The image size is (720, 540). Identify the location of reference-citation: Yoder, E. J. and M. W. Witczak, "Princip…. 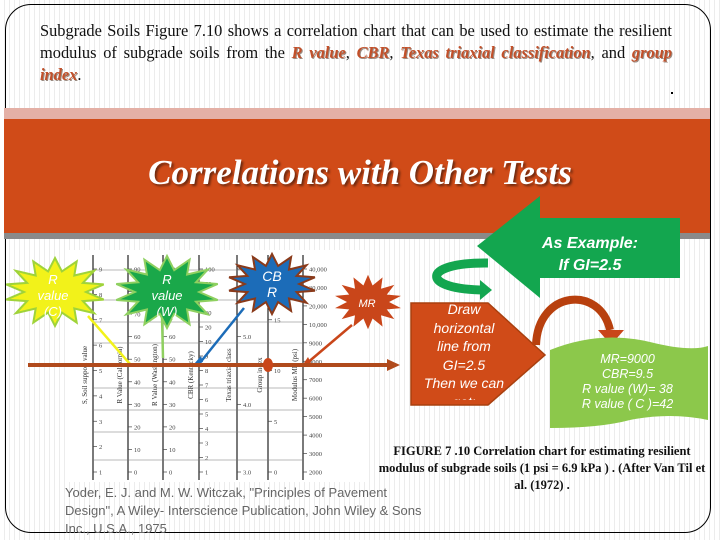
(243, 510).